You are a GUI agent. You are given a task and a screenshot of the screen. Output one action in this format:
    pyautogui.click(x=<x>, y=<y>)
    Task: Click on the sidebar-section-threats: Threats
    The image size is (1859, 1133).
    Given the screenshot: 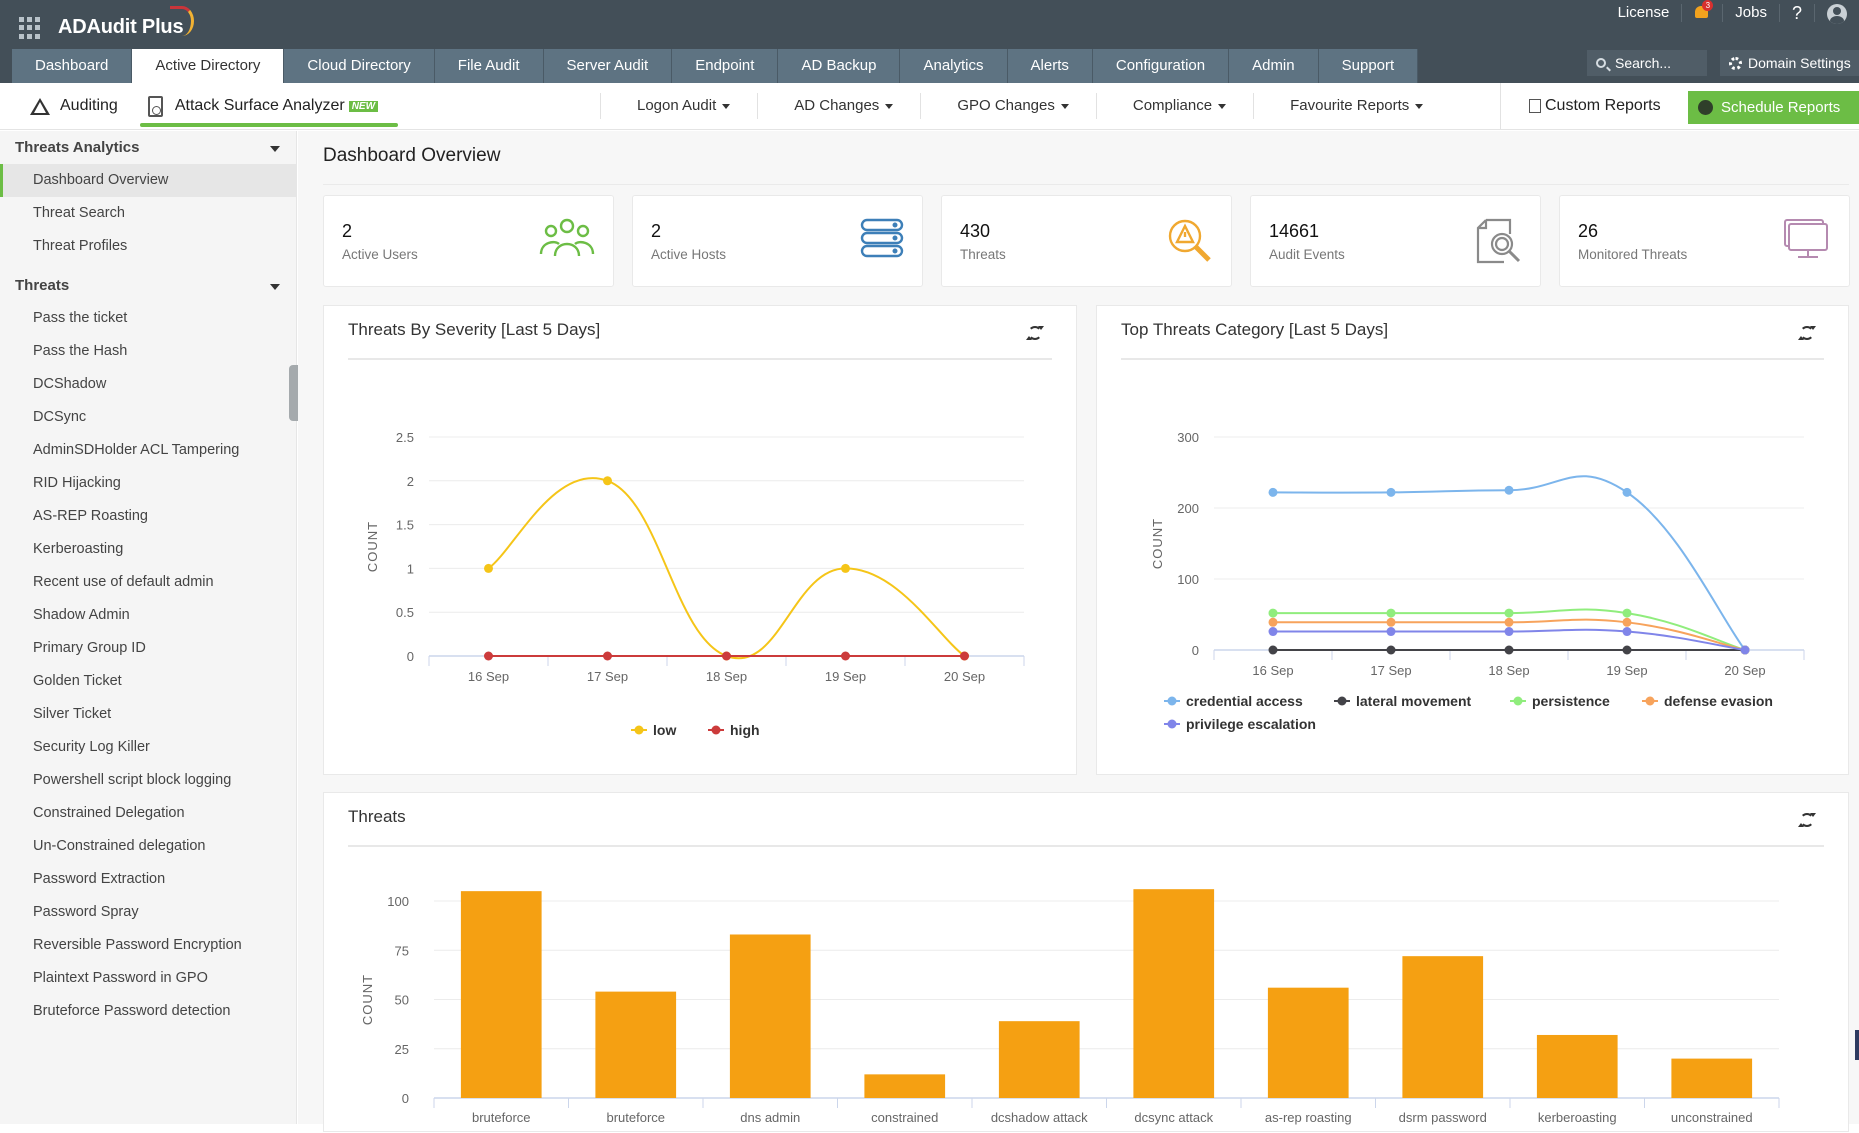 What is the action you would take?
    pyautogui.click(x=148, y=285)
    